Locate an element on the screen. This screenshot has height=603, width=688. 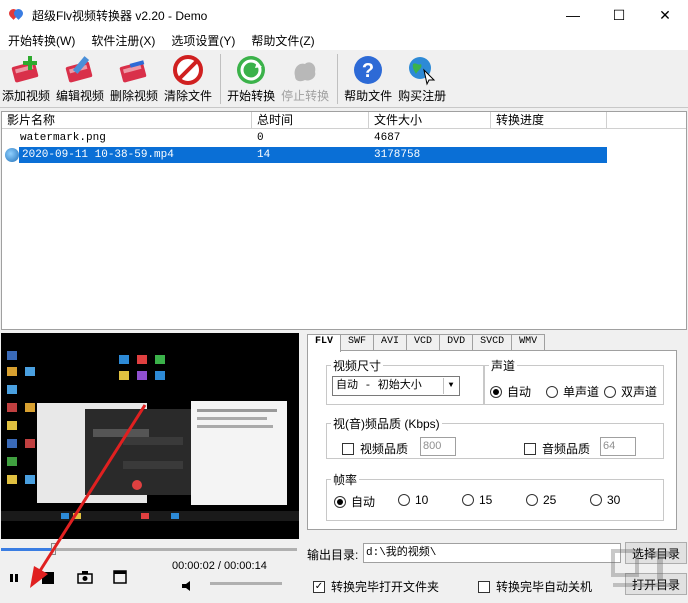
fps-30-label: 30 is located at coordinates (614, 500).